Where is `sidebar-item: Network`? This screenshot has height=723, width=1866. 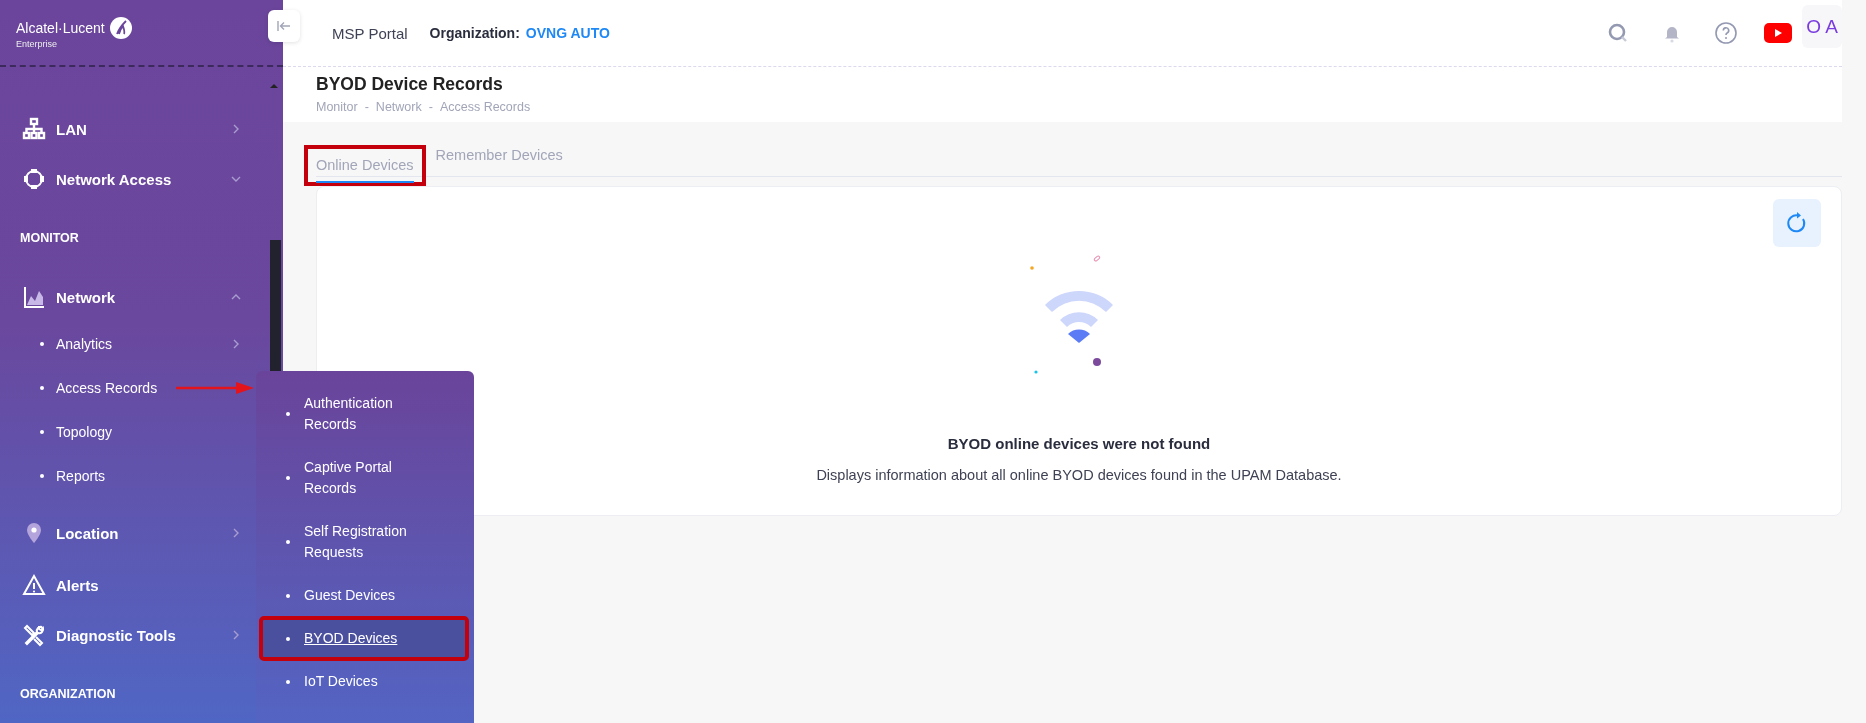 sidebar-item: Network is located at coordinates (141, 297).